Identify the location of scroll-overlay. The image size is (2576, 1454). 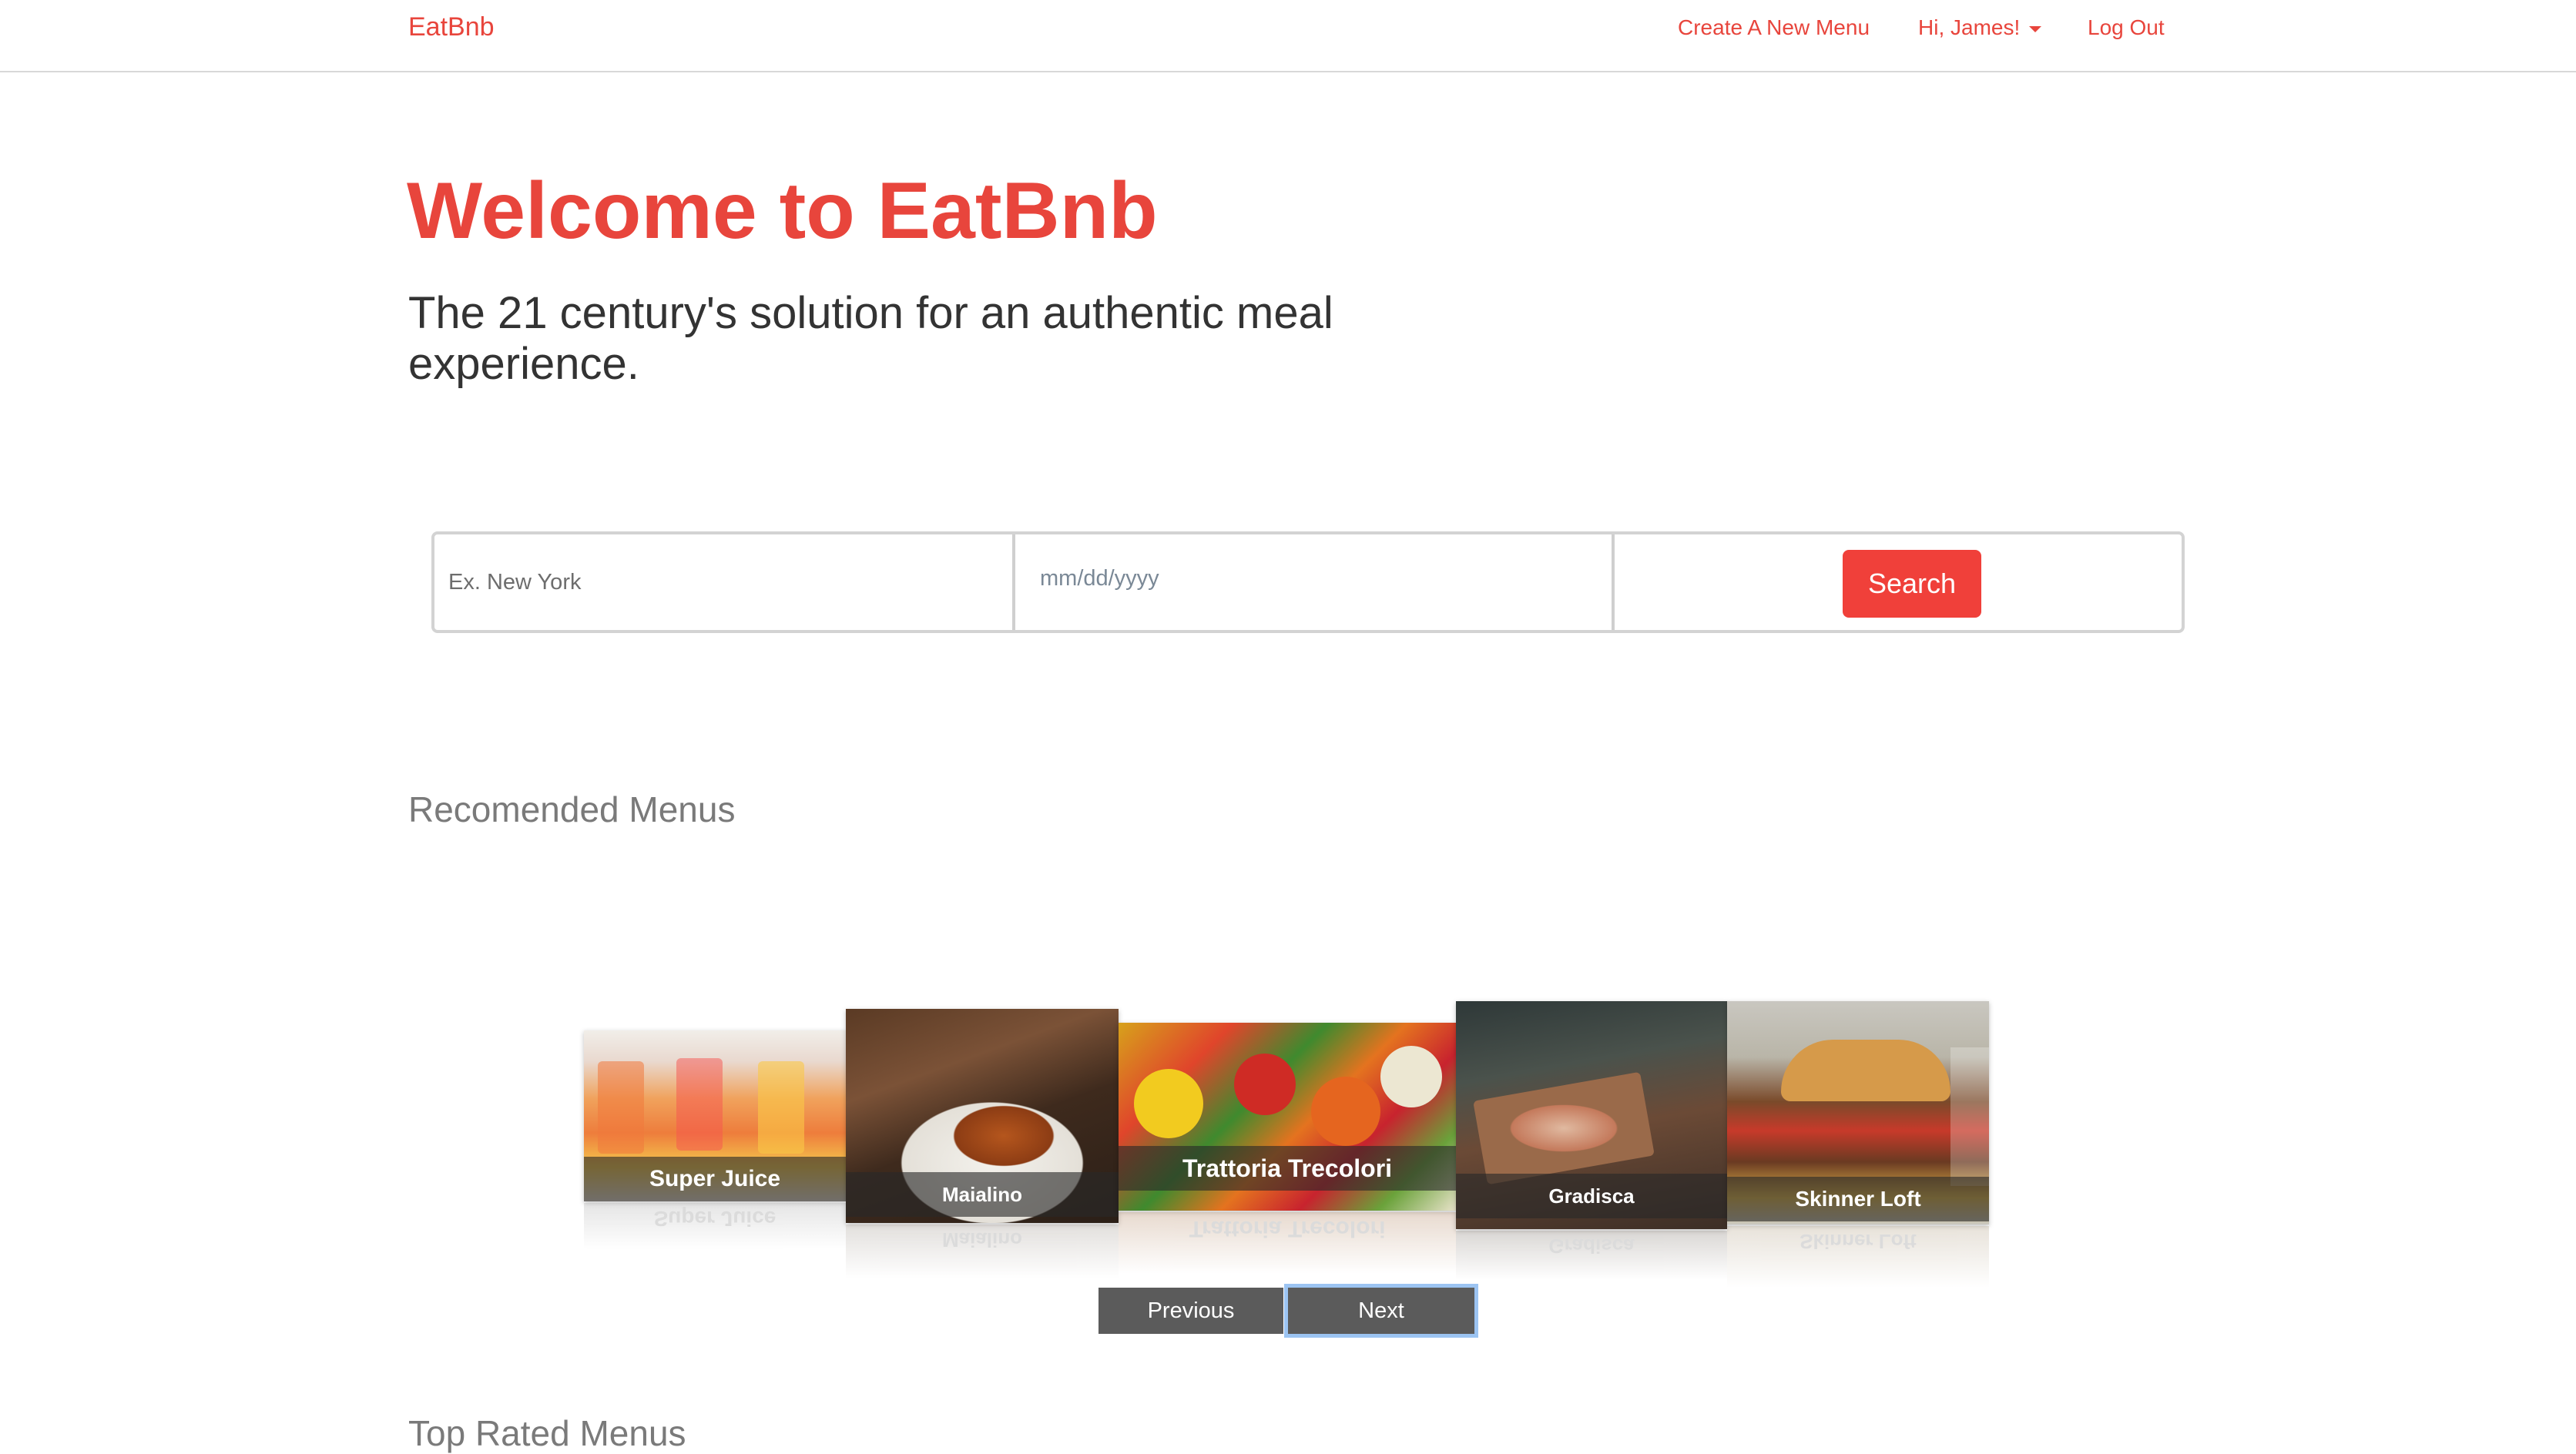
(1969, 1116).